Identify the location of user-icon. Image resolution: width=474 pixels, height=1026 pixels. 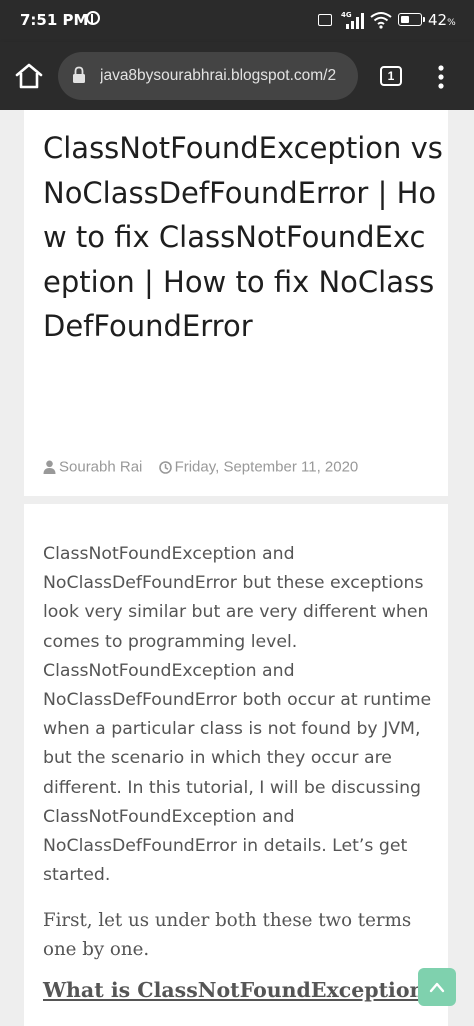
(49, 467).